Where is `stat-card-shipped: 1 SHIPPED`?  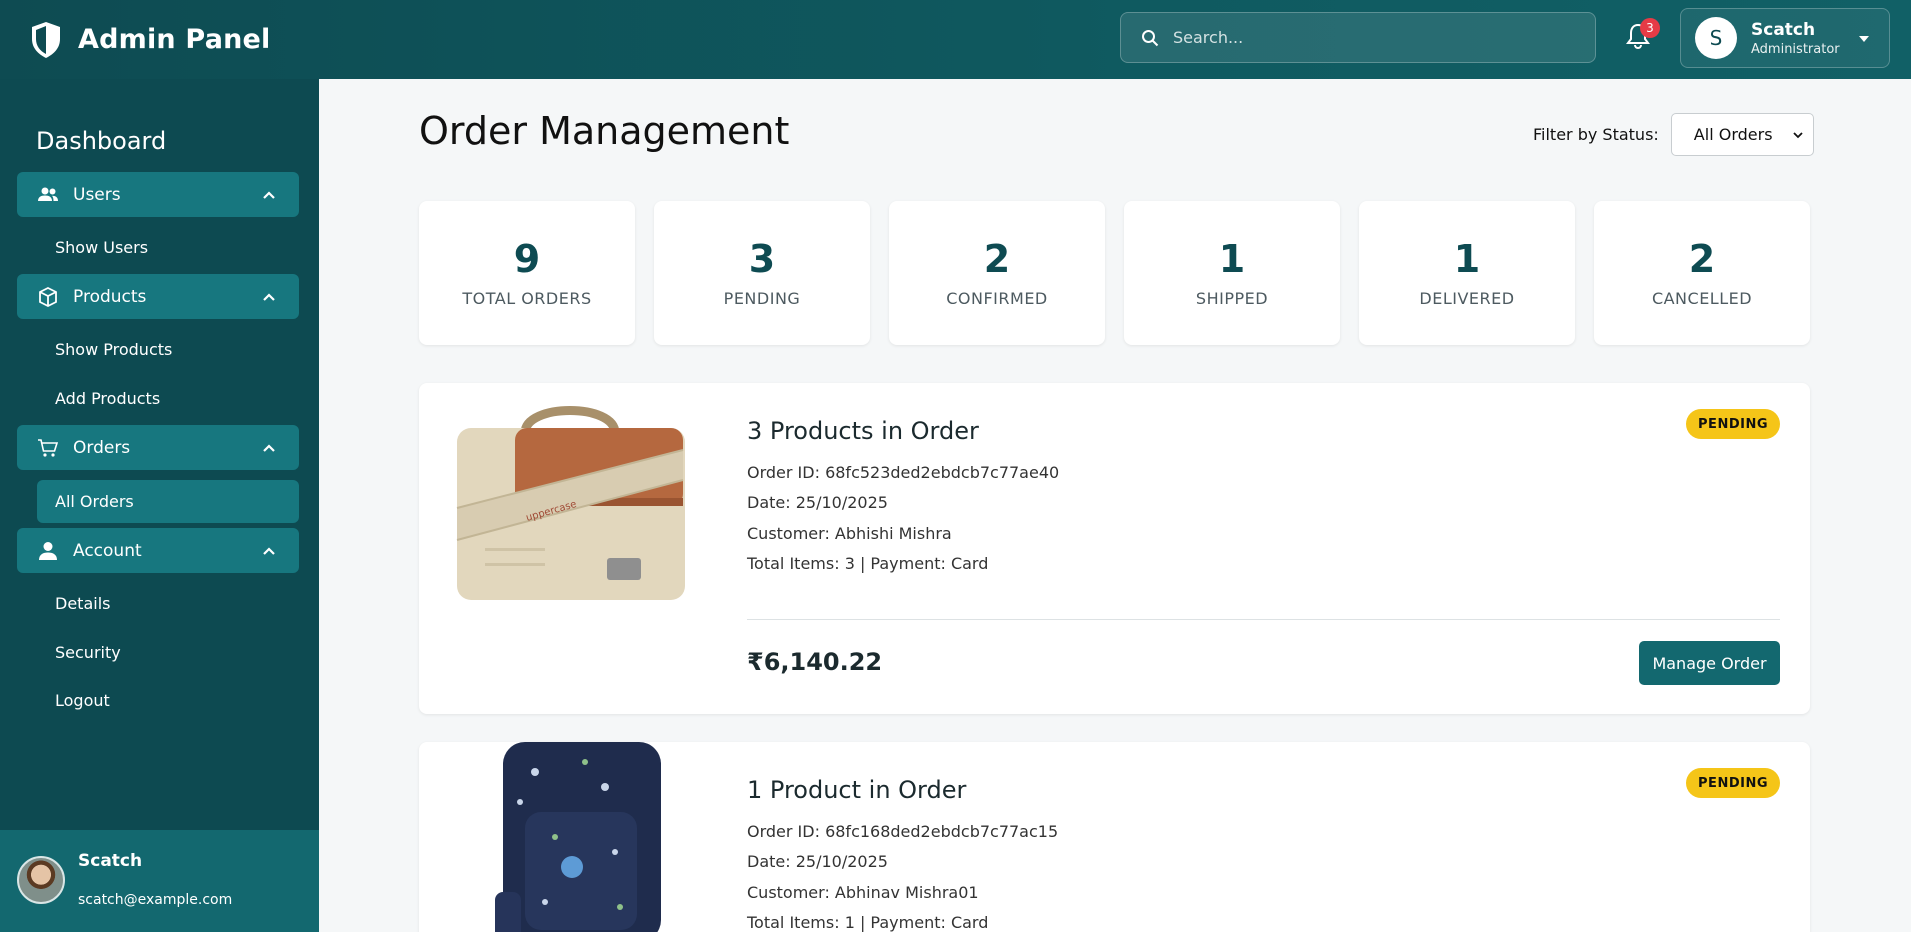 stat-card-shipped: 1 SHIPPED is located at coordinates (1232, 273).